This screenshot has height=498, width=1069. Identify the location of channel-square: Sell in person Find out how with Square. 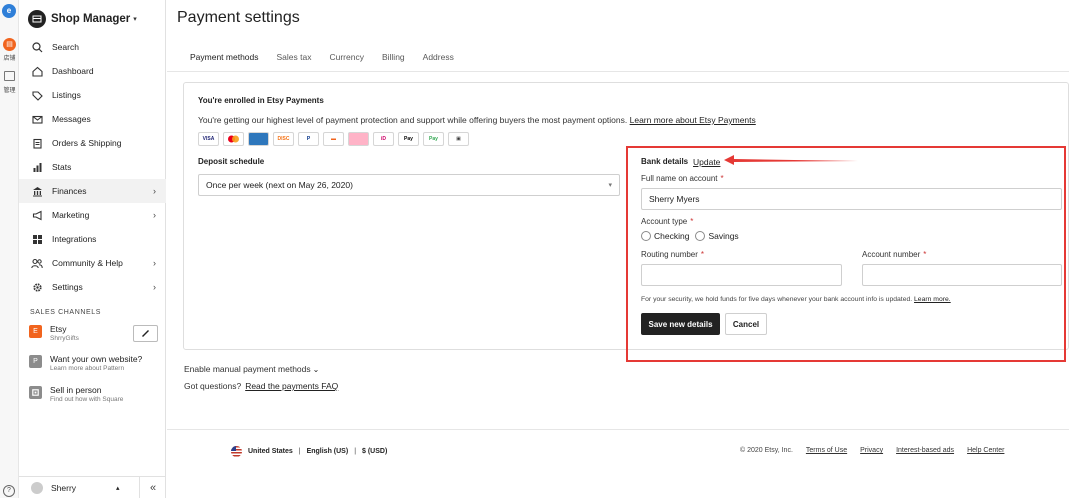
(76, 394).